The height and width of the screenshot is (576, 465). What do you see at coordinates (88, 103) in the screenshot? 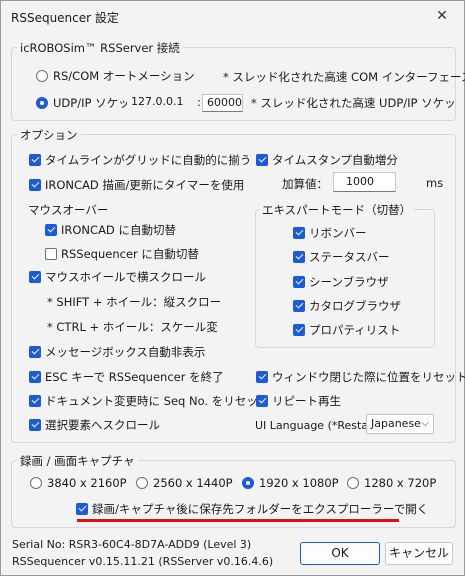
I see `udp-radio: UDP/IP ソケット` at bounding box center [88, 103].